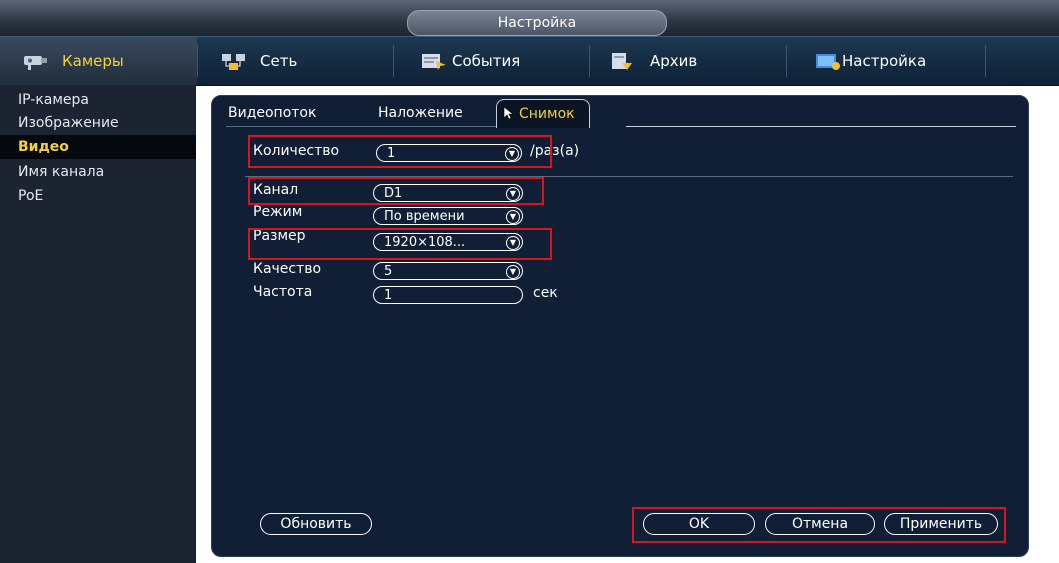 Image resolution: width=1059 pixels, height=563 pixels. I want to click on archive-icon, so click(622, 61).